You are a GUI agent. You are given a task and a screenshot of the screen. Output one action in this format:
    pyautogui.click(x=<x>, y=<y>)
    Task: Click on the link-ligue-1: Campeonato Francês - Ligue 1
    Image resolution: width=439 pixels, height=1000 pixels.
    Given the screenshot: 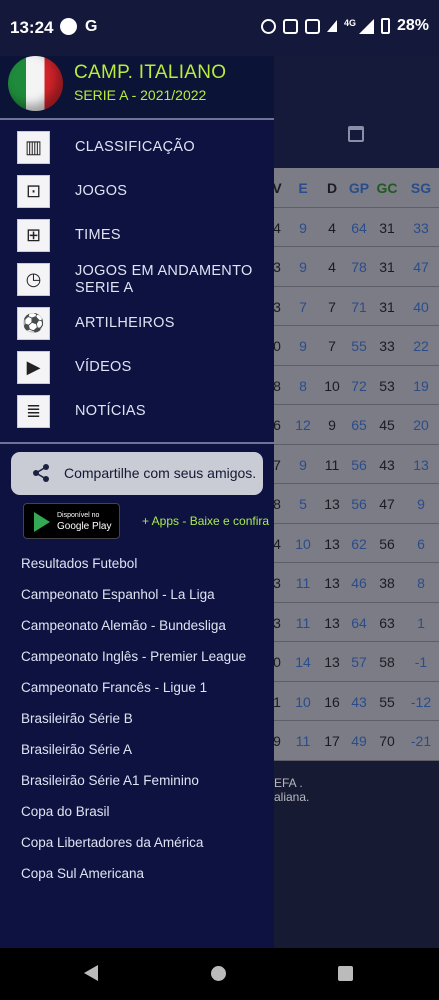 What is the action you would take?
    pyautogui.click(x=114, y=687)
    